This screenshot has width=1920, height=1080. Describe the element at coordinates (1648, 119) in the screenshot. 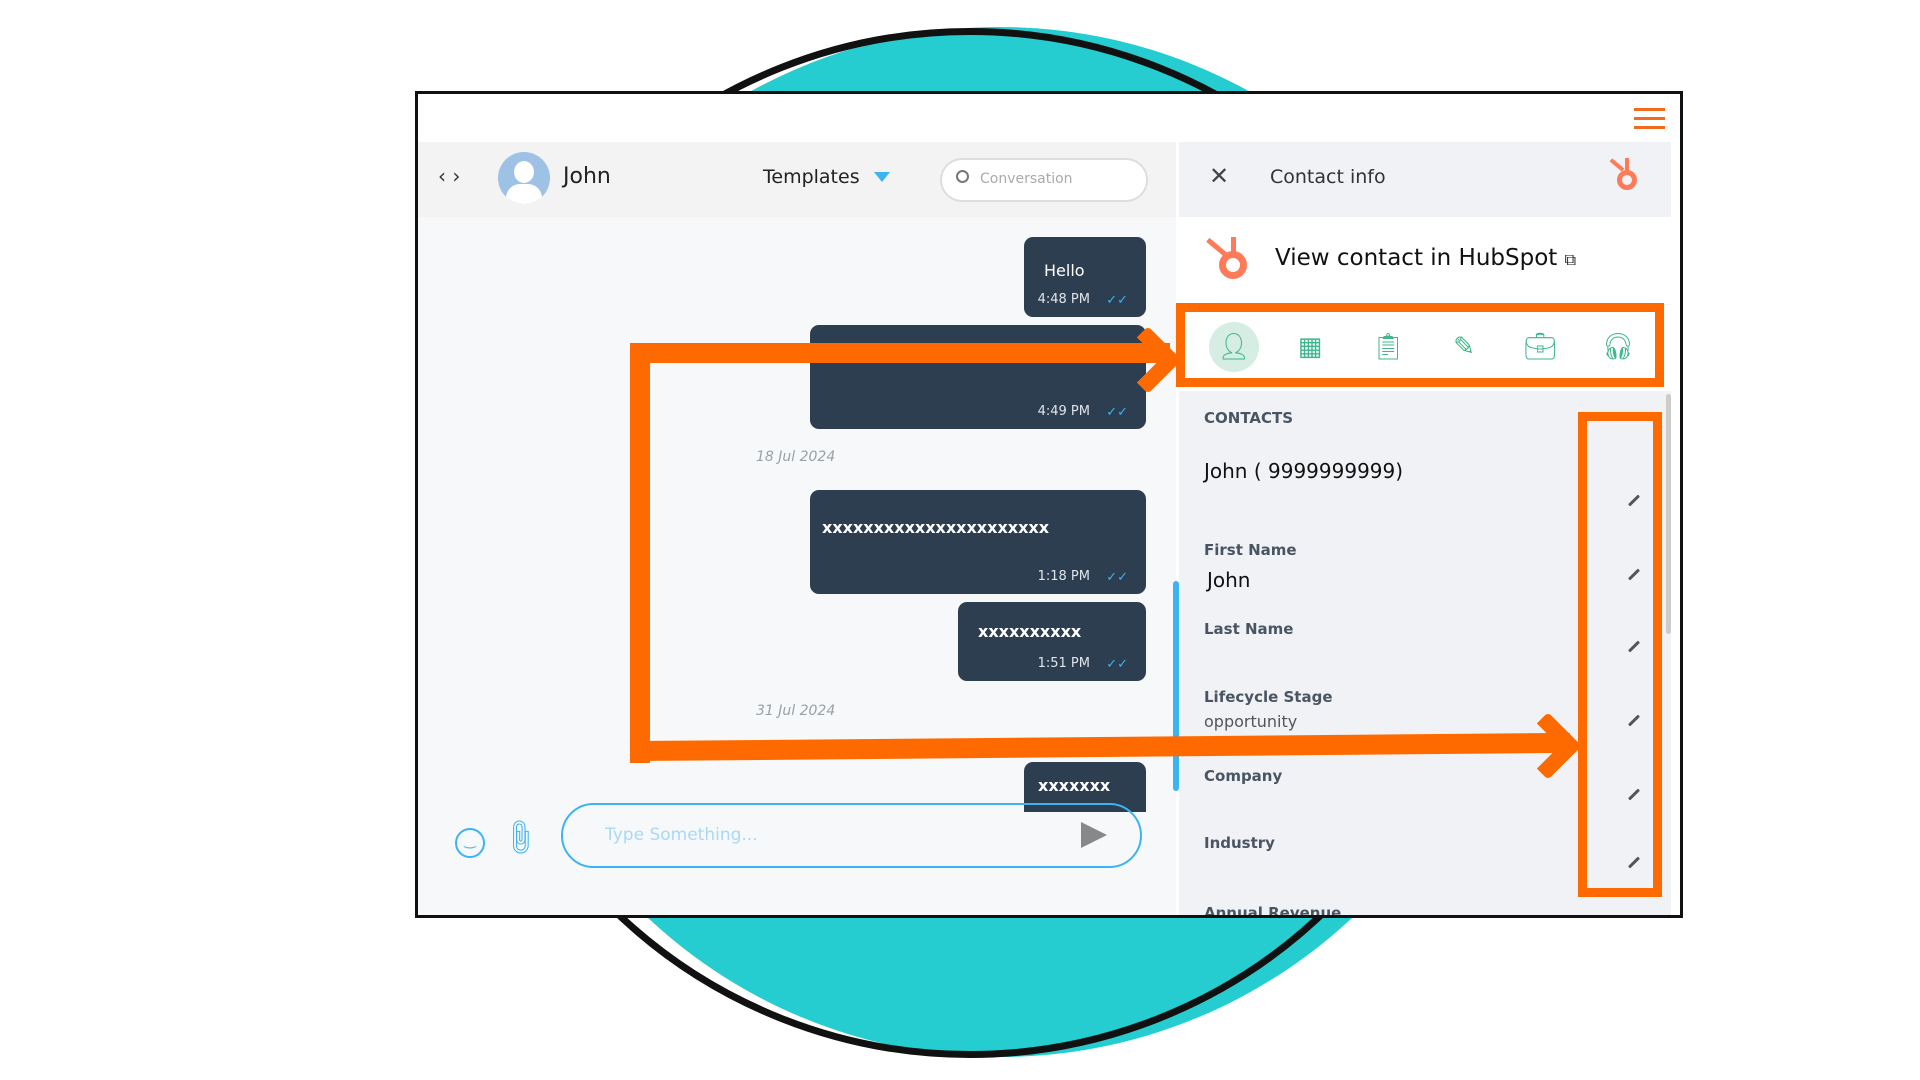

I see `menu-icon` at that location.